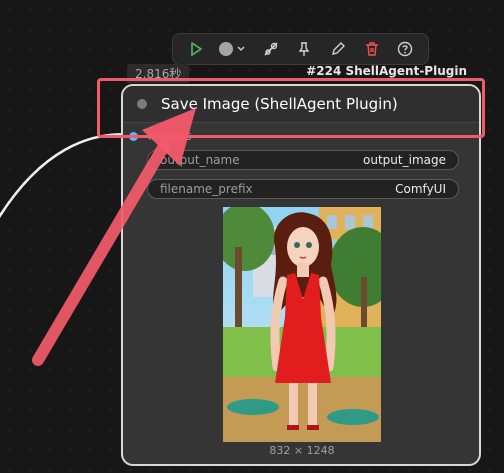 The height and width of the screenshot is (473, 504). What do you see at coordinates (304, 49) in the screenshot?
I see `pin-icon` at bounding box center [304, 49].